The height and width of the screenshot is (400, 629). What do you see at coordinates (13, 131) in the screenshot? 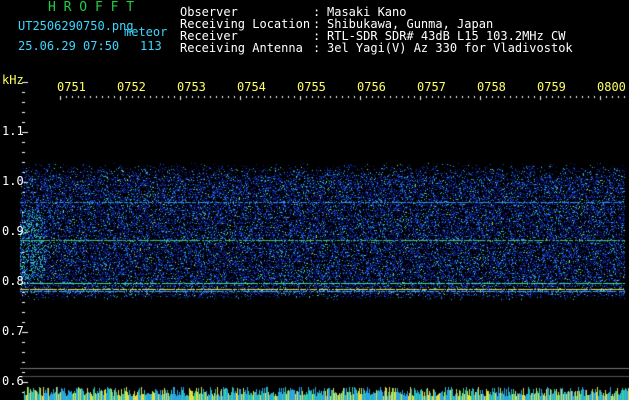
I see `y-tick-label: 1.1` at bounding box center [13, 131].